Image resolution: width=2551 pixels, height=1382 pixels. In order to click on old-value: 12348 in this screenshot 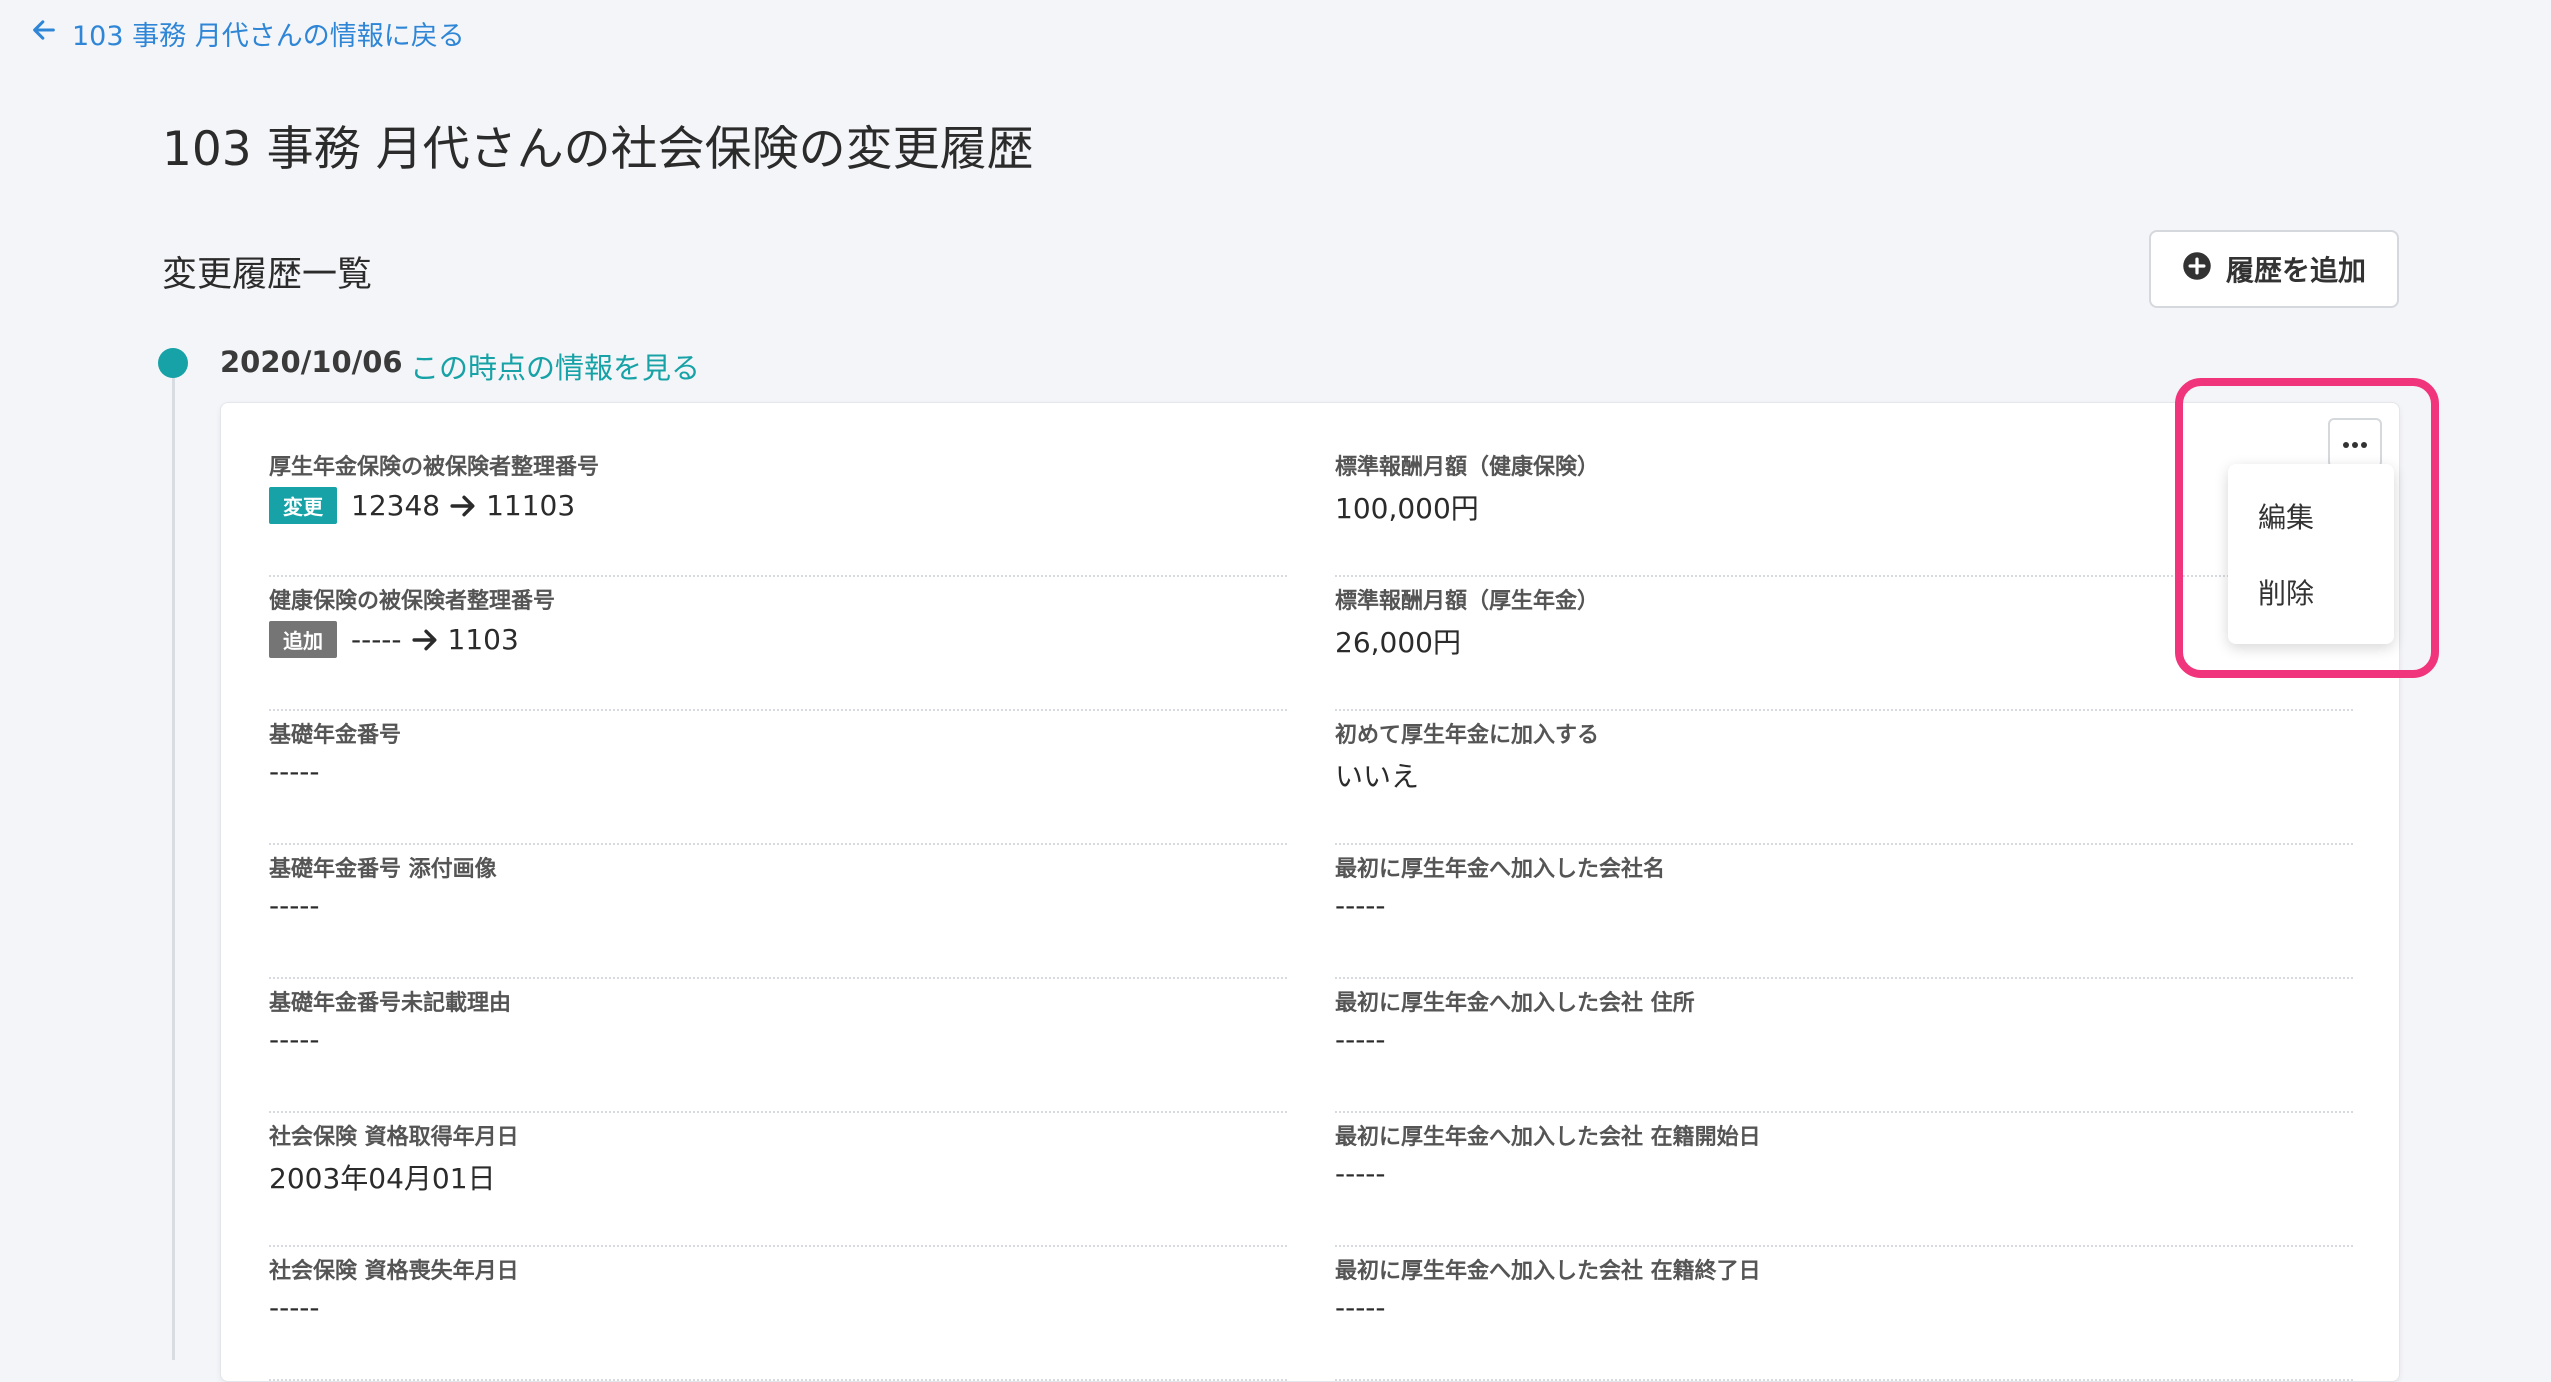, I will do `click(396, 505)`.